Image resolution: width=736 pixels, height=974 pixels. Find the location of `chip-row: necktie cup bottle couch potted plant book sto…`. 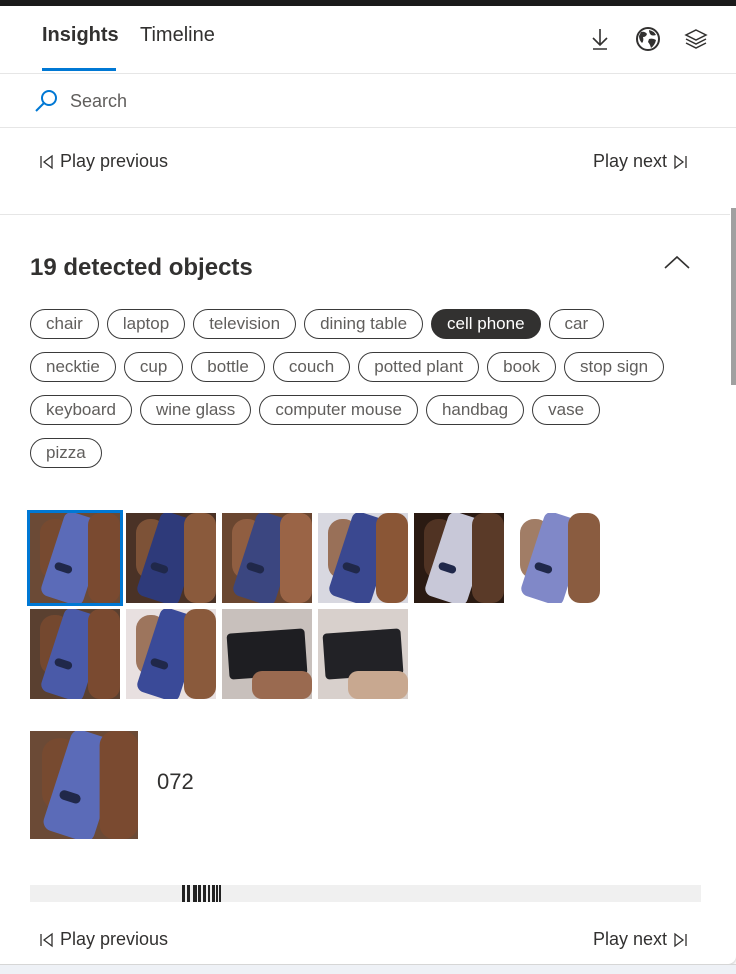

chip-row: necktie cup bottle couch potted plant book sto… is located at coordinates (370, 367).